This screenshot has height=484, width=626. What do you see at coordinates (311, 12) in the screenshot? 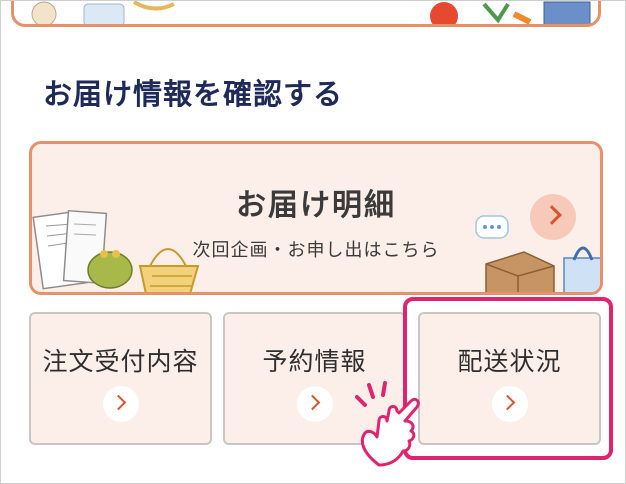
I see `groceries-illustration` at bounding box center [311, 12].